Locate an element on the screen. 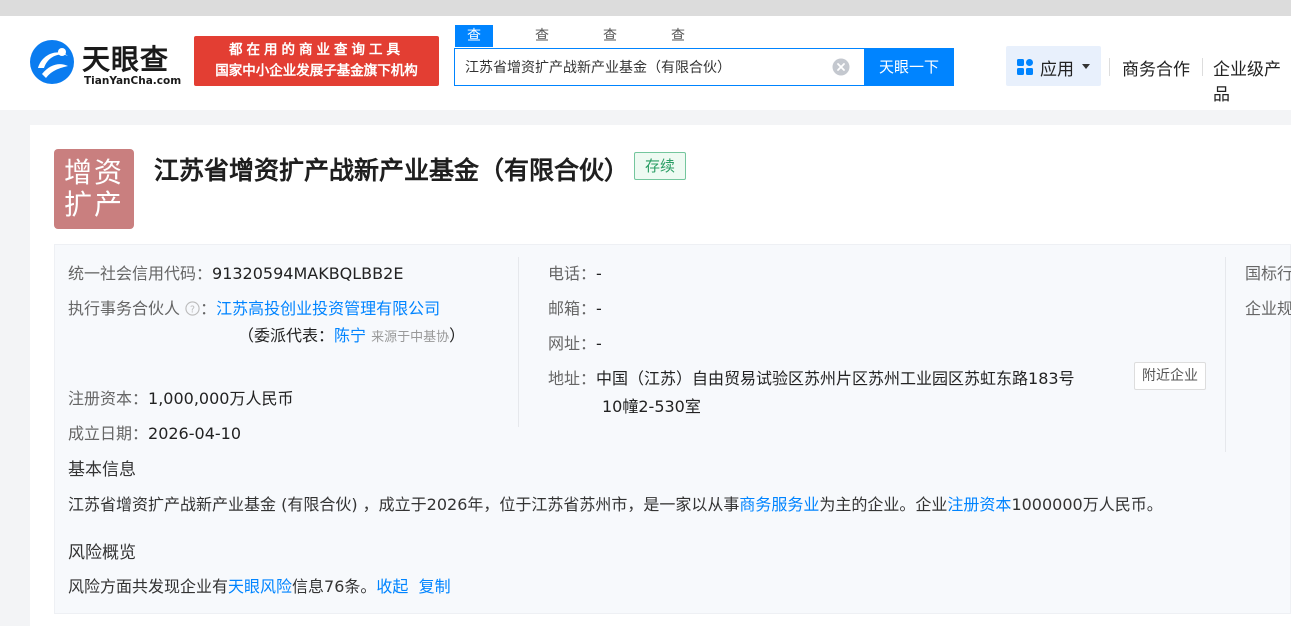 This screenshot has width=1291, height=626. search-input is located at coordinates (645, 67).